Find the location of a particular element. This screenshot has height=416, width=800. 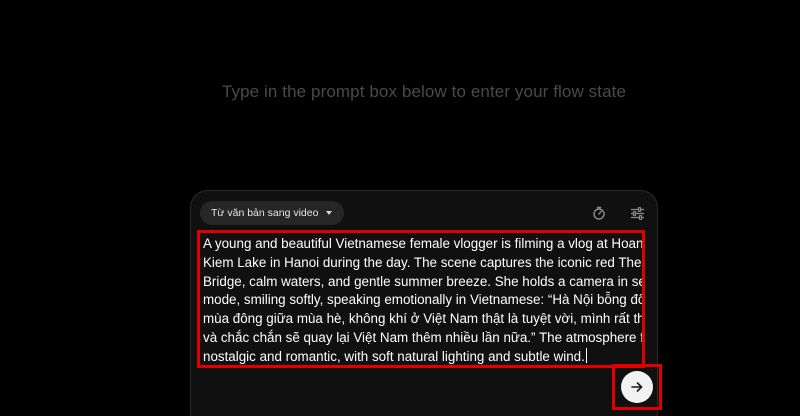

sliders-icon is located at coordinates (637, 213).